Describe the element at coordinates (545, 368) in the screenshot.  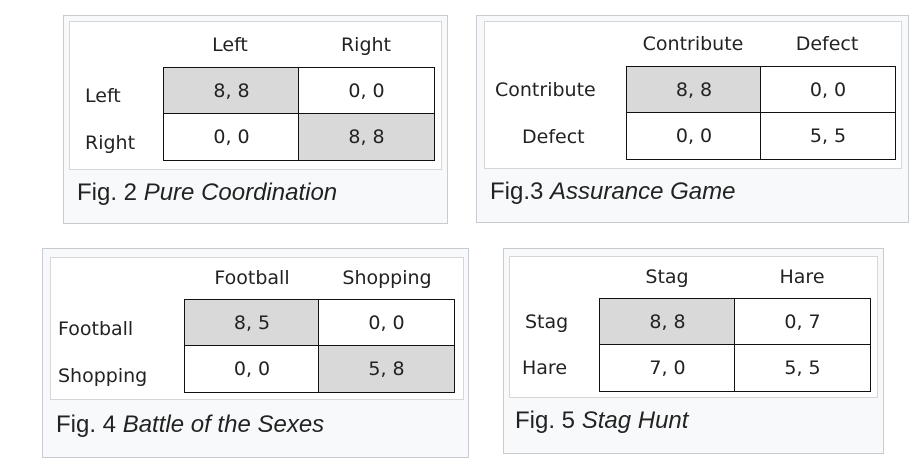
I see `row-label-2: Hare` at that location.